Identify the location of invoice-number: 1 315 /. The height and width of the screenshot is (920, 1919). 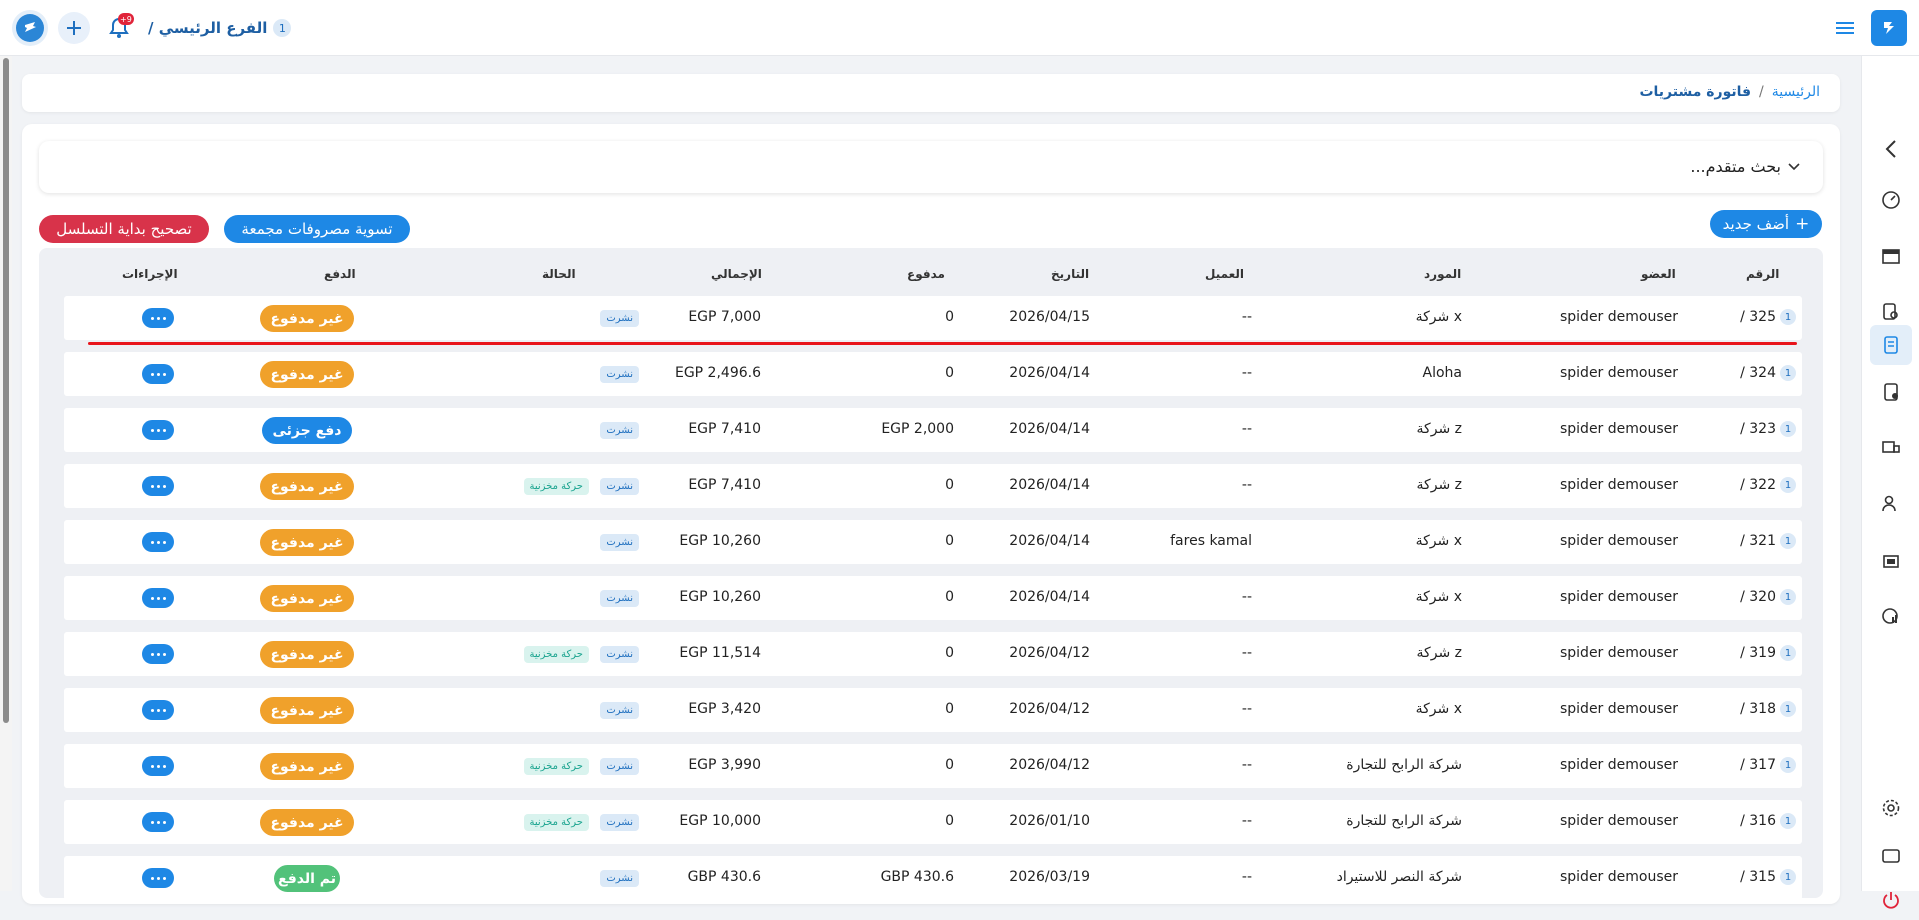
(1768, 877).